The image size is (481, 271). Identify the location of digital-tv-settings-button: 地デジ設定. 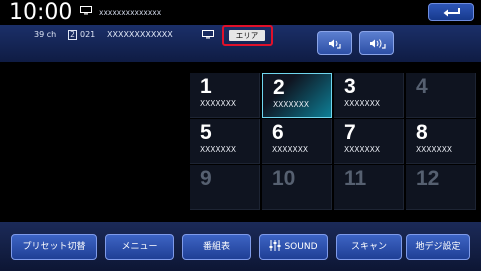
(438, 247).